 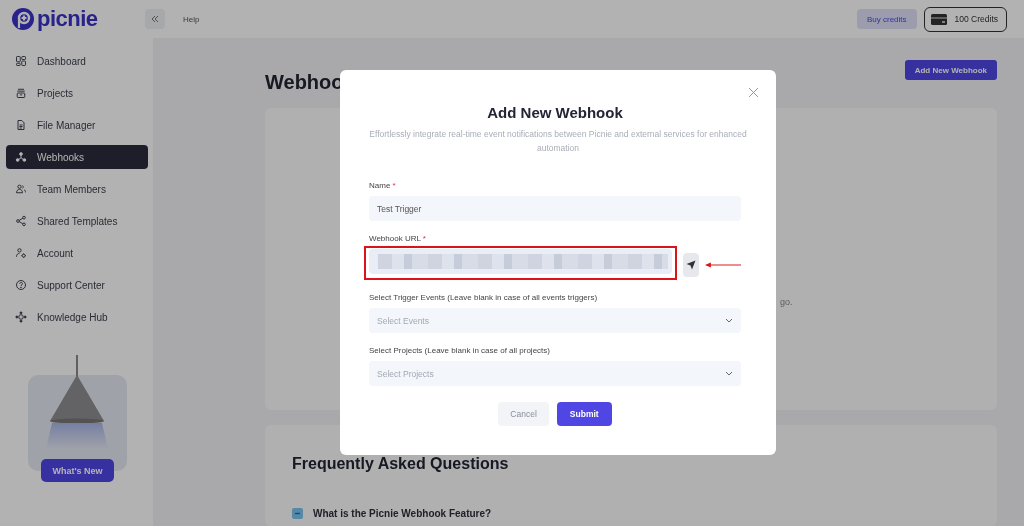 What do you see at coordinates (402, 513) in the screenshot?
I see `faq-question: What is the Picnie Webhook Feature?` at bounding box center [402, 513].